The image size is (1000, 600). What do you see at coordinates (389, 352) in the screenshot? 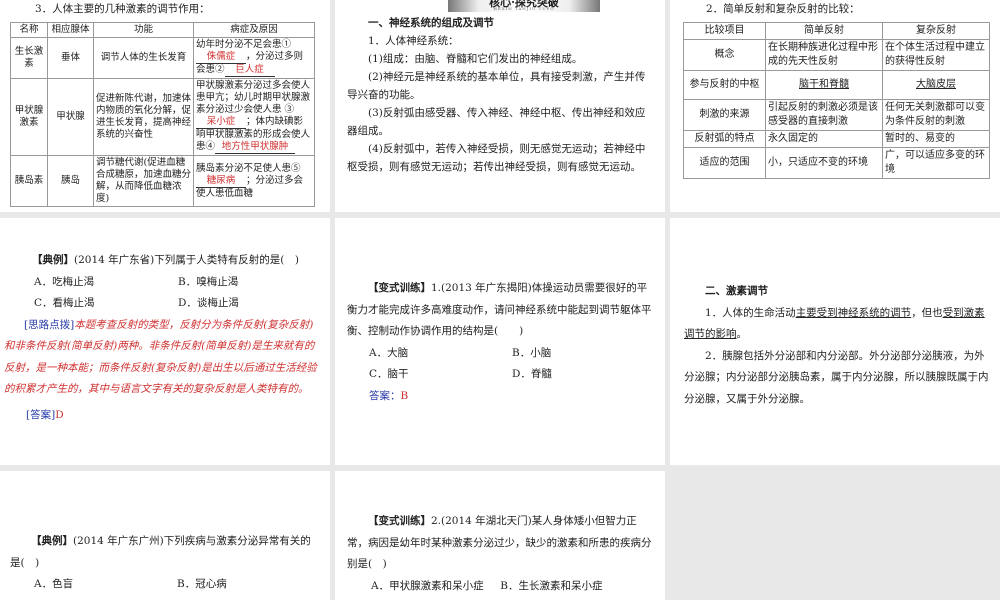
I see `option-a: A．大脑` at bounding box center [389, 352].